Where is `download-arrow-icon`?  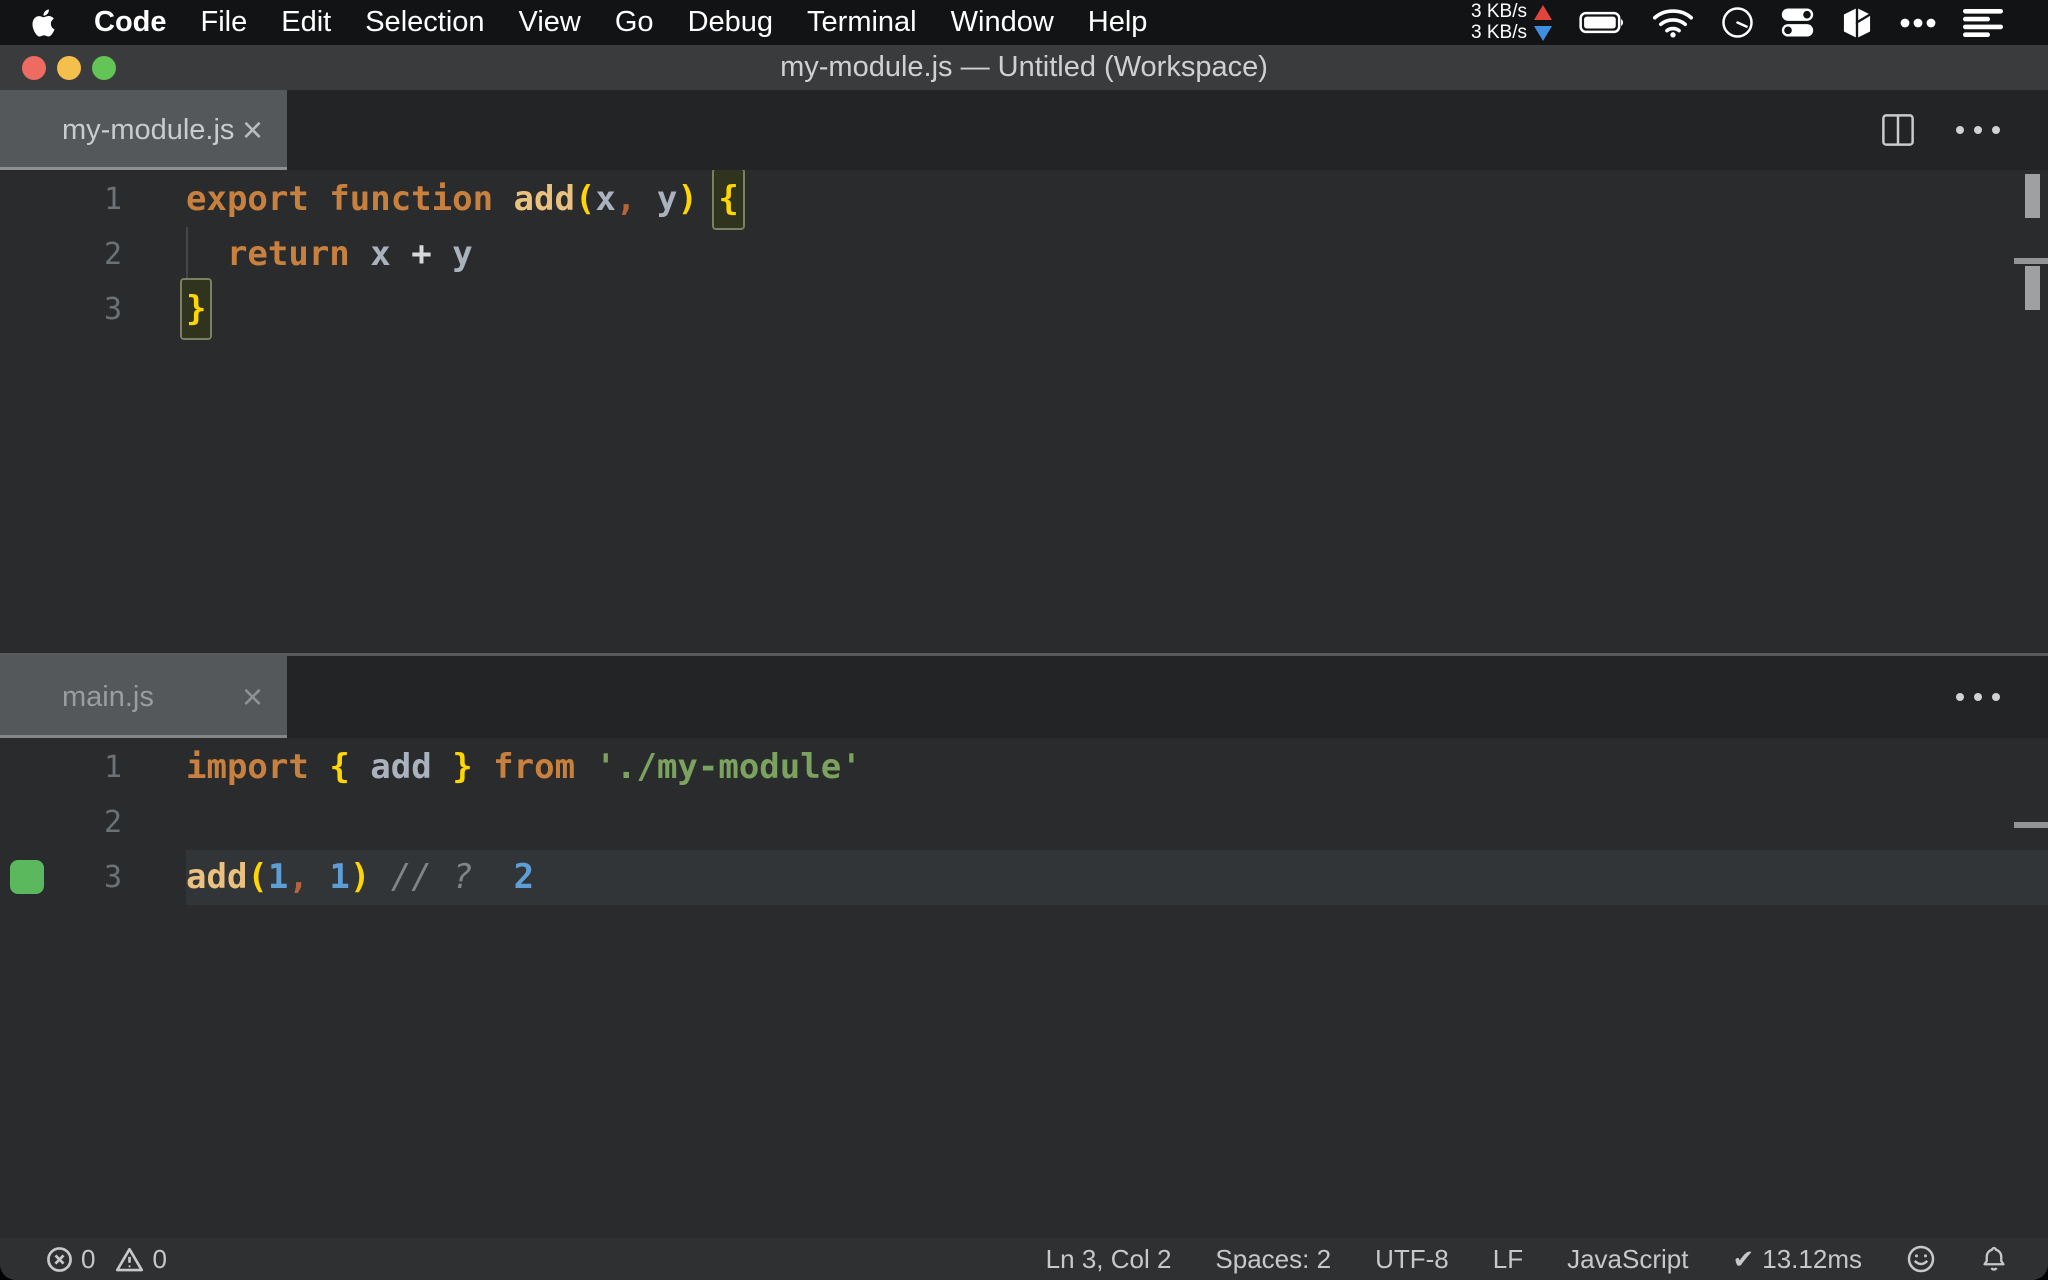 download-arrow-icon is located at coordinates (1543, 33).